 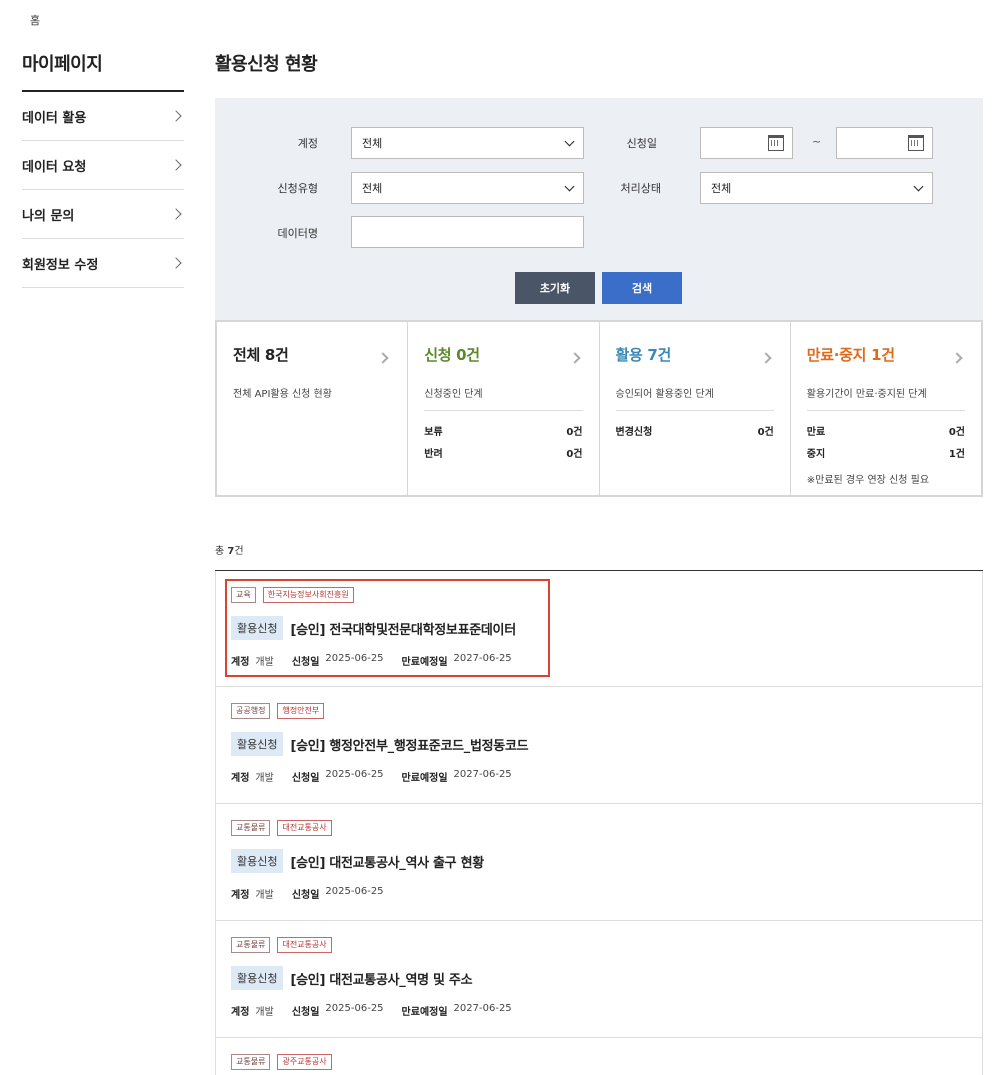 I want to click on sidebar: 마이페이지 데이터 활용 데이터 요청 나의 문의 회원정보 수정, so click(x=103, y=169).